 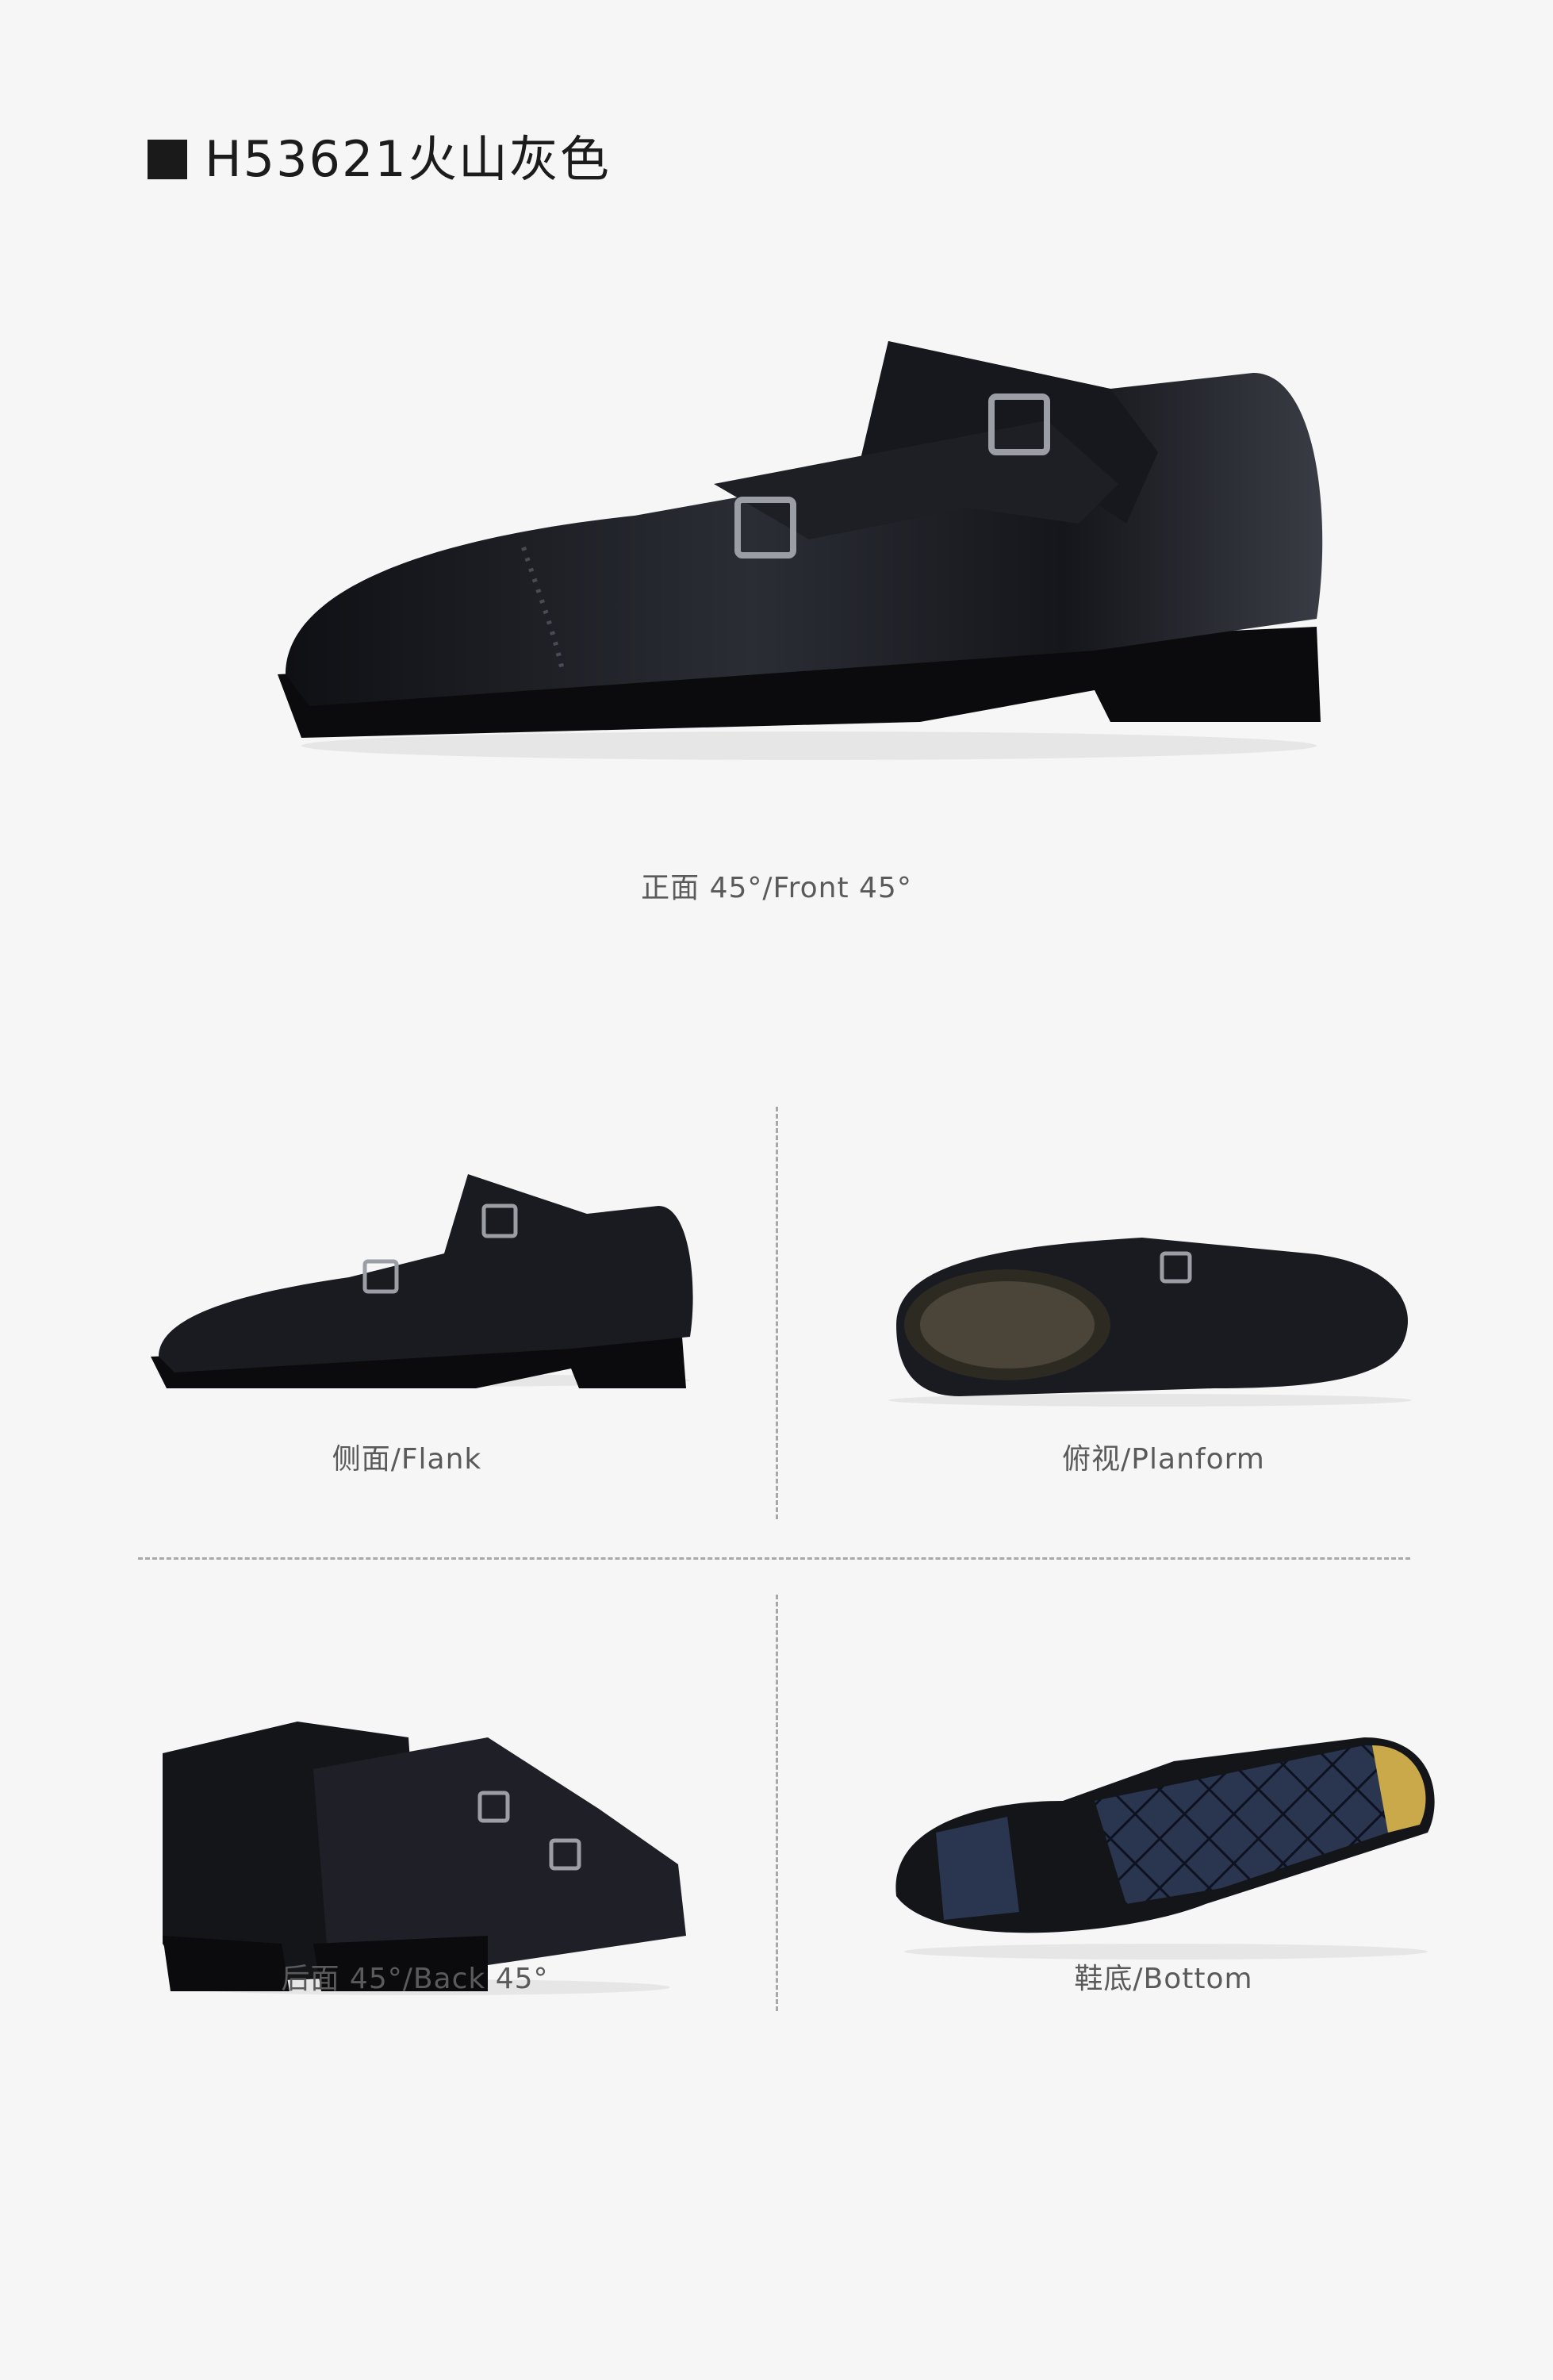 I want to click on caption-back-45: 后面 45°/Back 45°, so click(x=415, y=1979).